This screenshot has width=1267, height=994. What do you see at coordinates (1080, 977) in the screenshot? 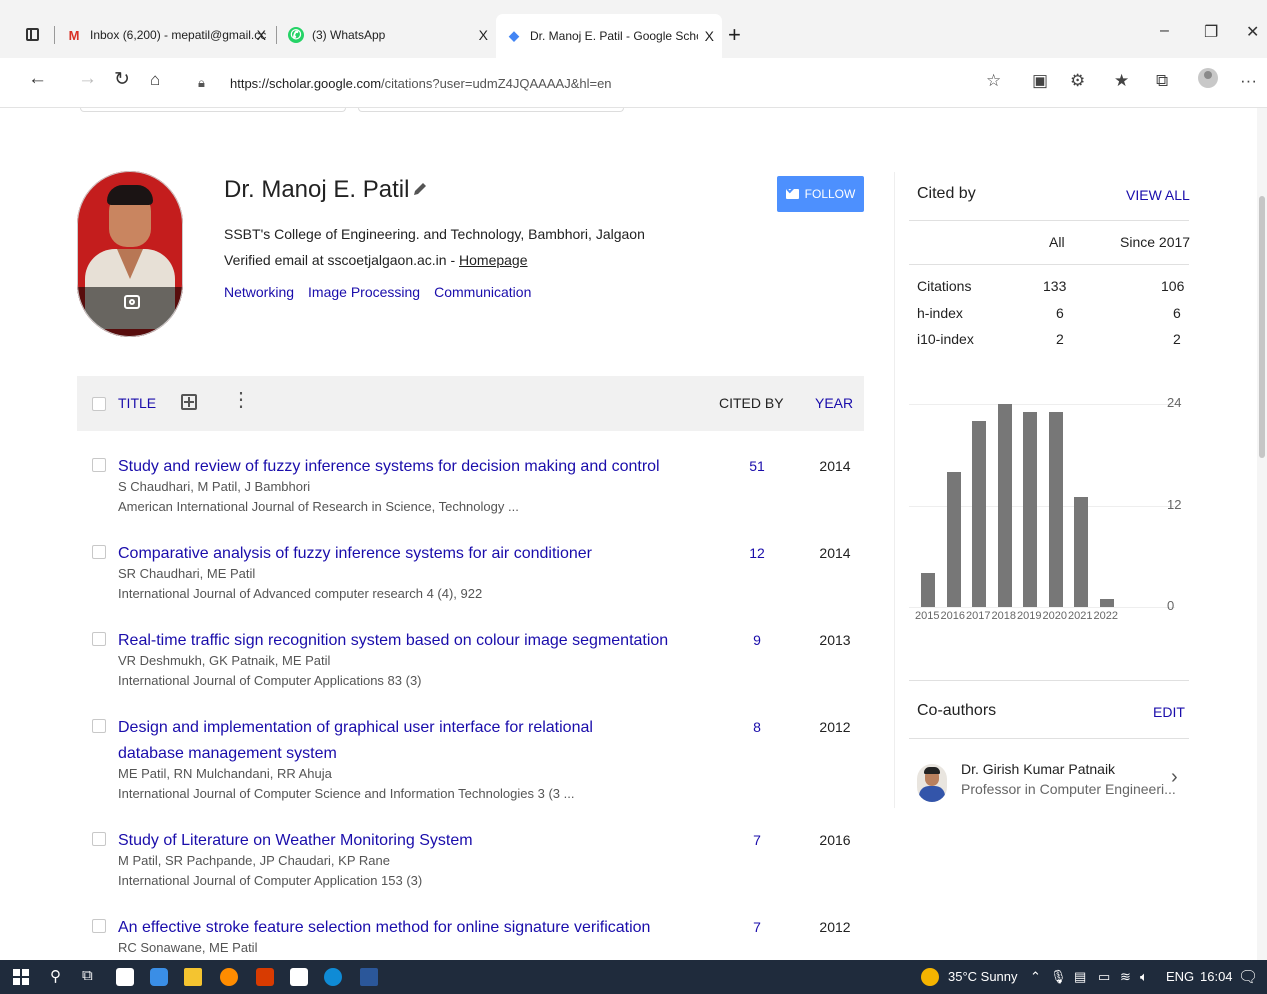
I see `network-icon: ▤` at bounding box center [1080, 977].